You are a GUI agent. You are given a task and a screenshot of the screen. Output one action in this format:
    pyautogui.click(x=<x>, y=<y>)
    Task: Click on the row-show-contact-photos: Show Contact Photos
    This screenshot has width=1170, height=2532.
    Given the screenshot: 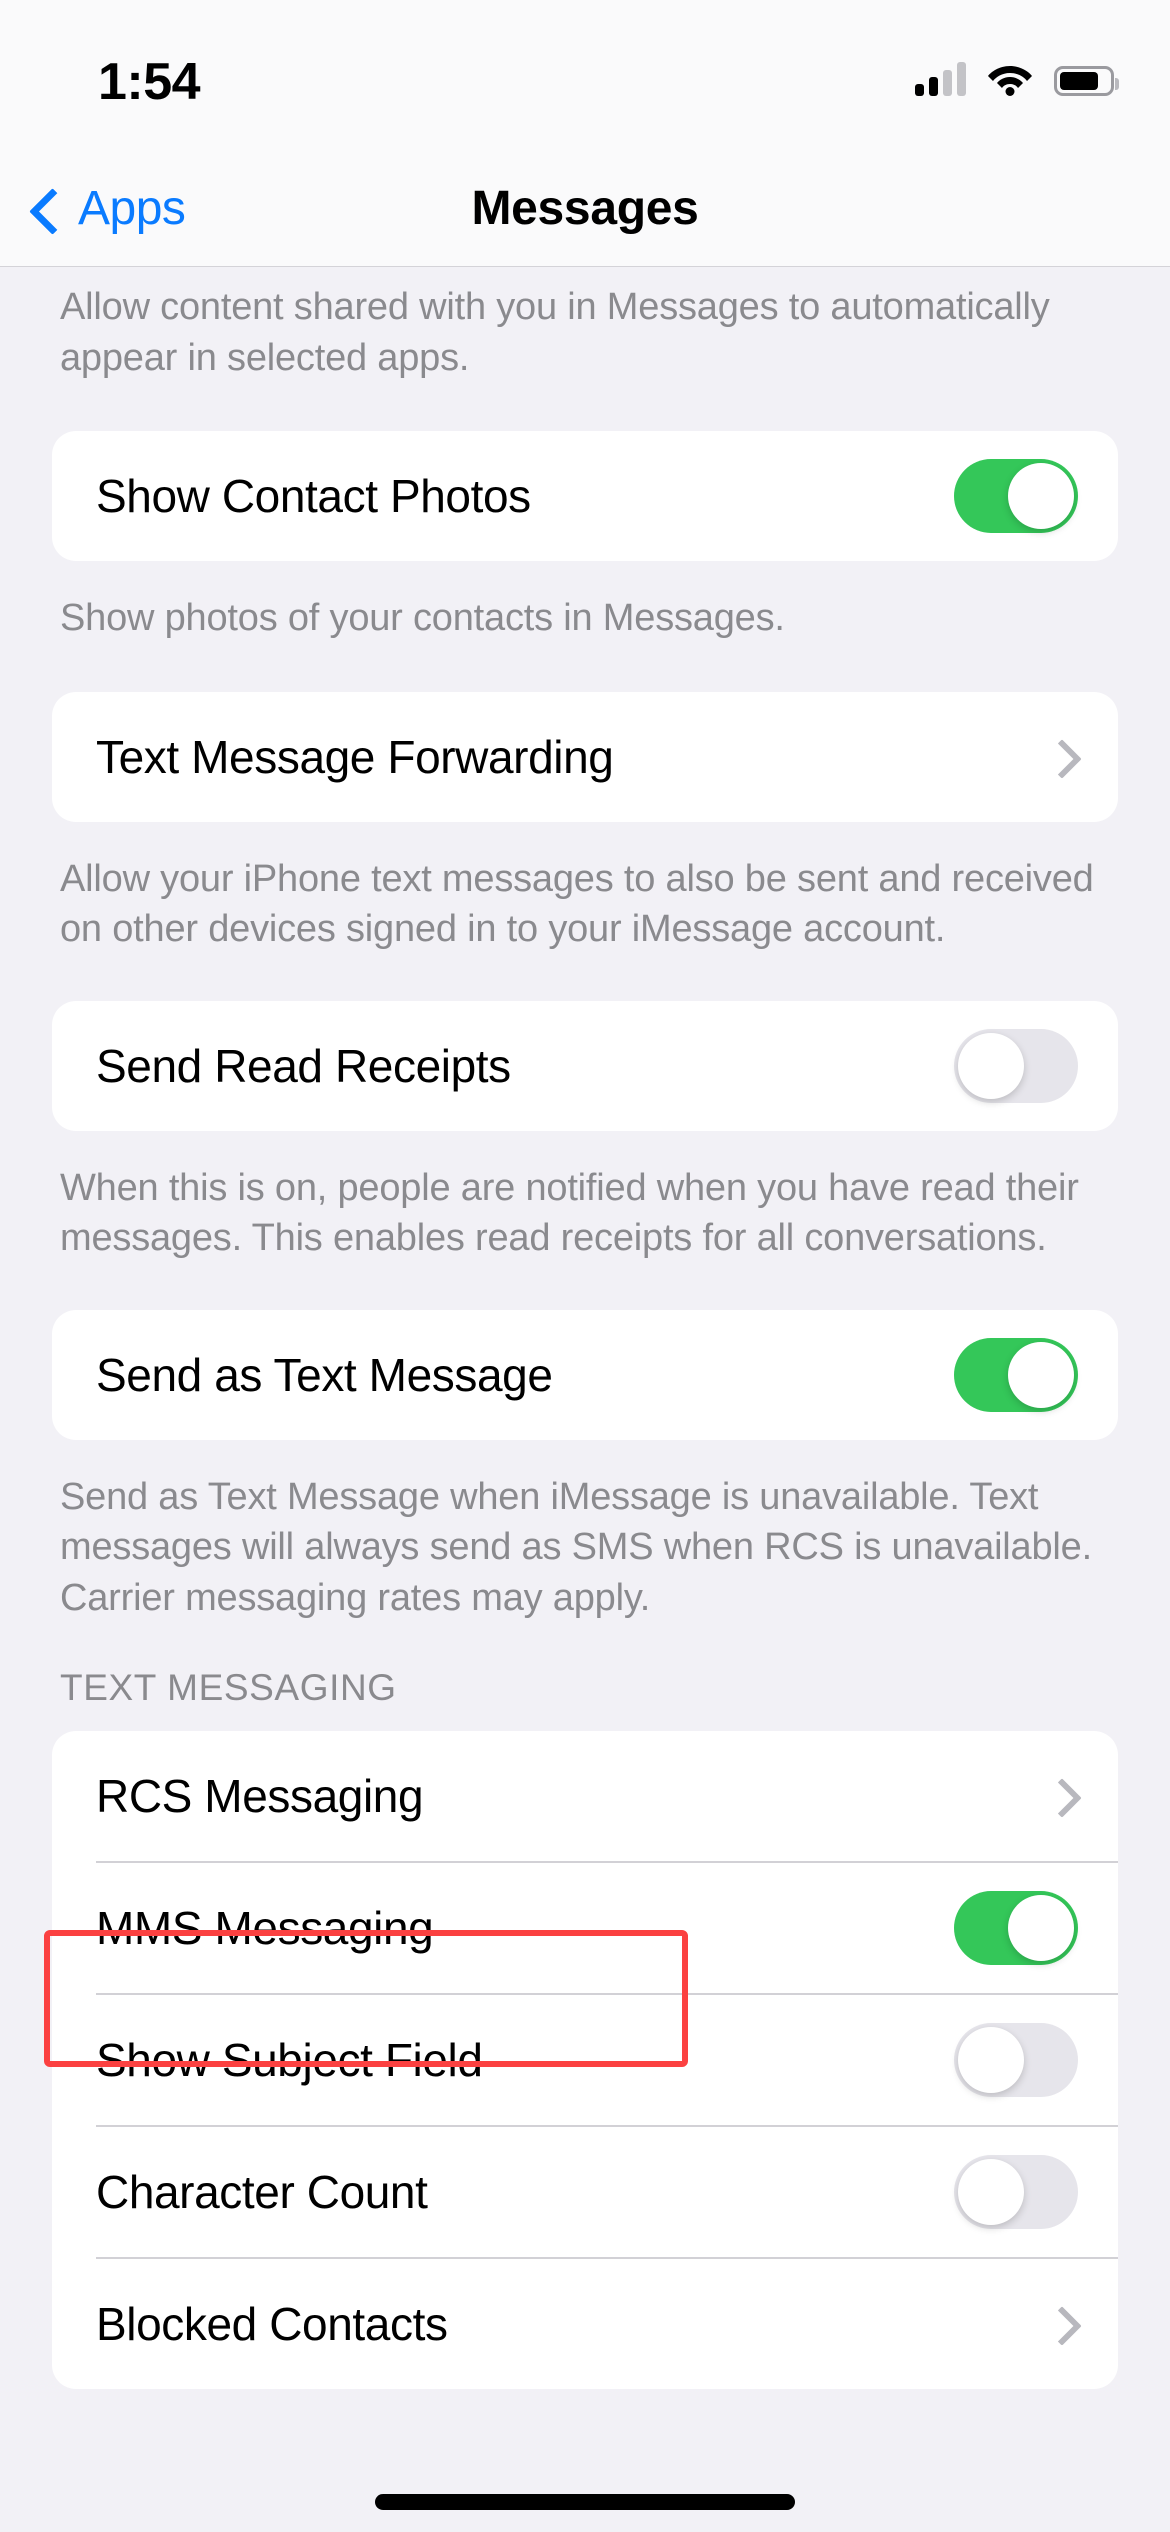 What is the action you would take?
    pyautogui.click(x=585, y=496)
    